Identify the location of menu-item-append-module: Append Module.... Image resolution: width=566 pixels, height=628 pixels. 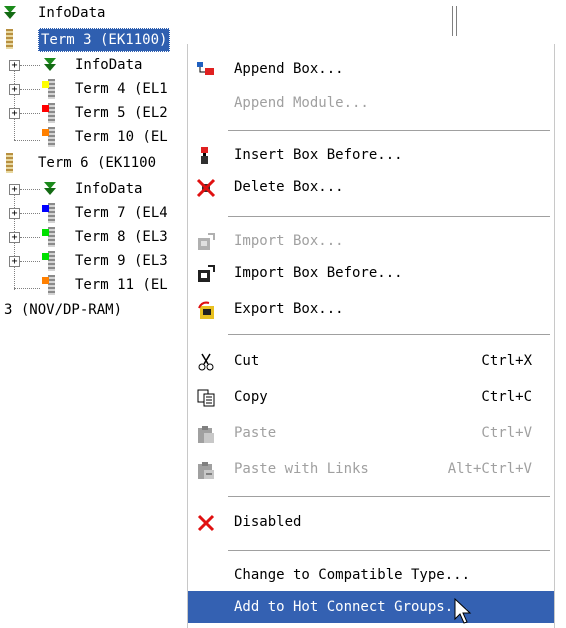
(371, 103).